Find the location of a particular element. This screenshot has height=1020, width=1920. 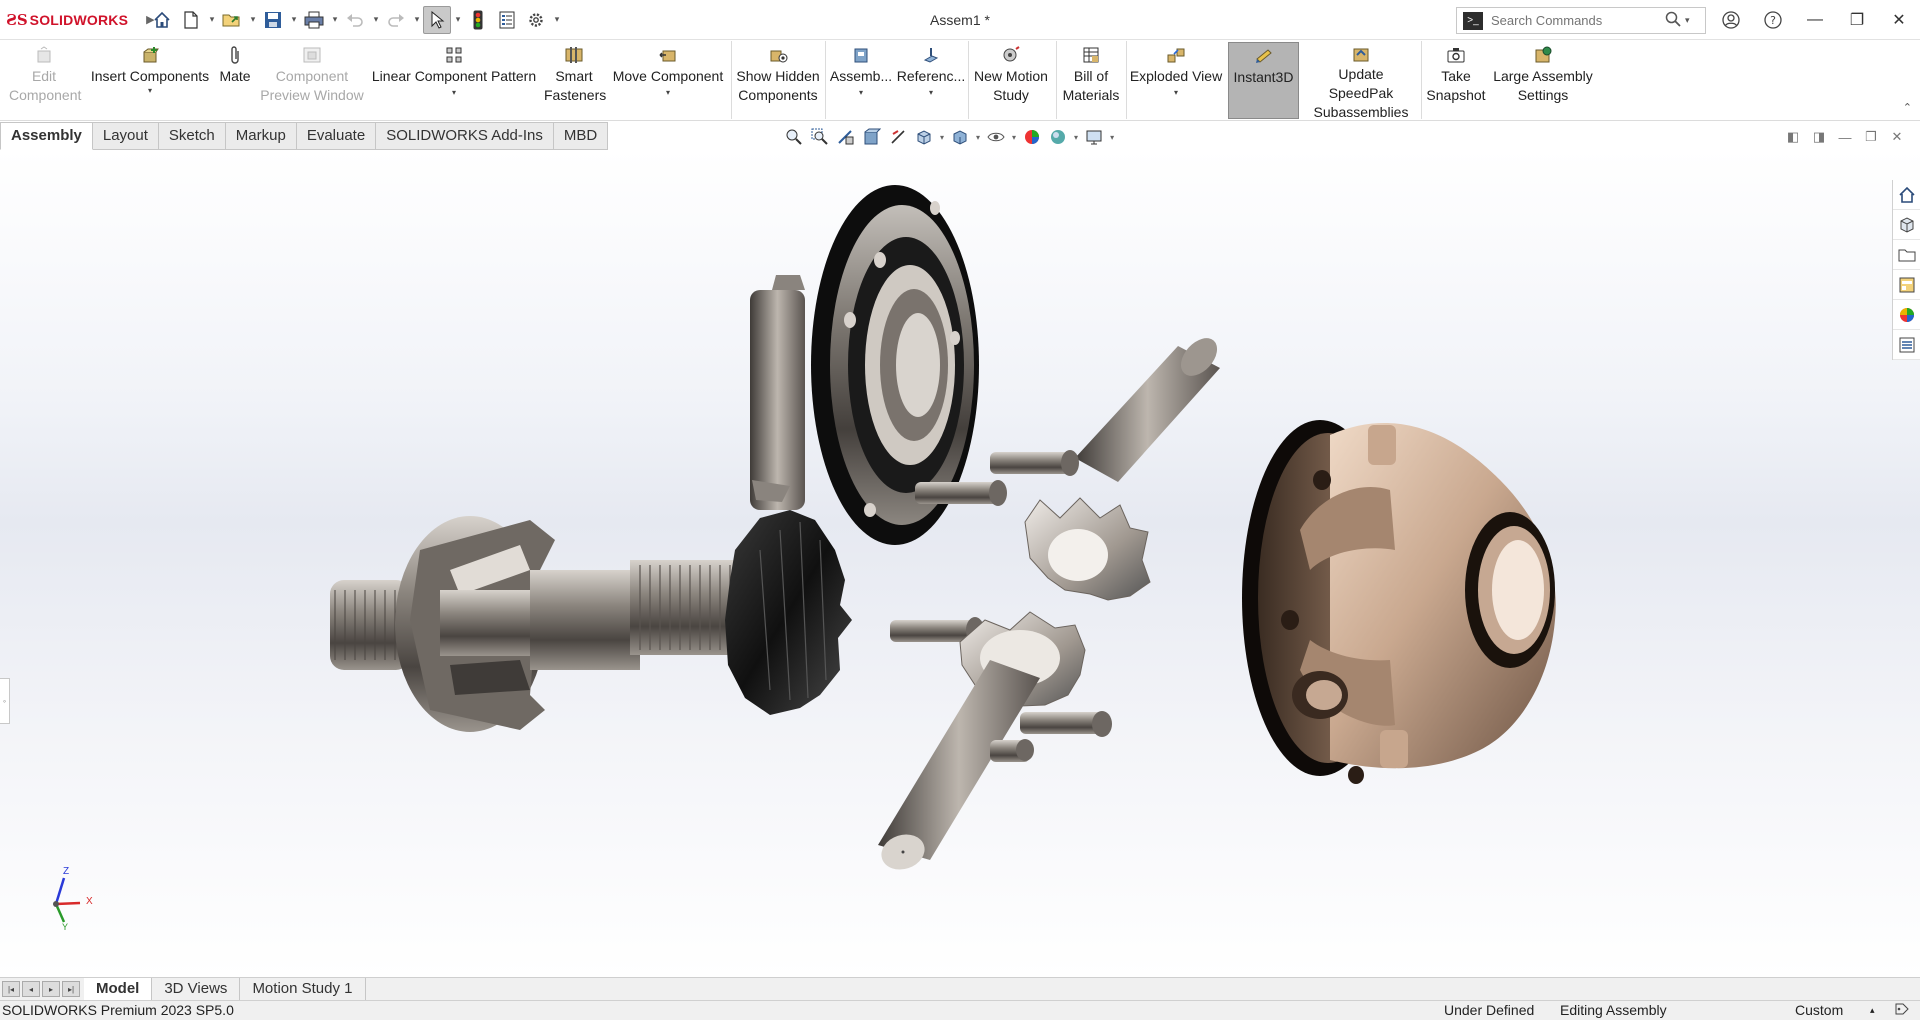

display-style-icon is located at coordinates (960, 137).